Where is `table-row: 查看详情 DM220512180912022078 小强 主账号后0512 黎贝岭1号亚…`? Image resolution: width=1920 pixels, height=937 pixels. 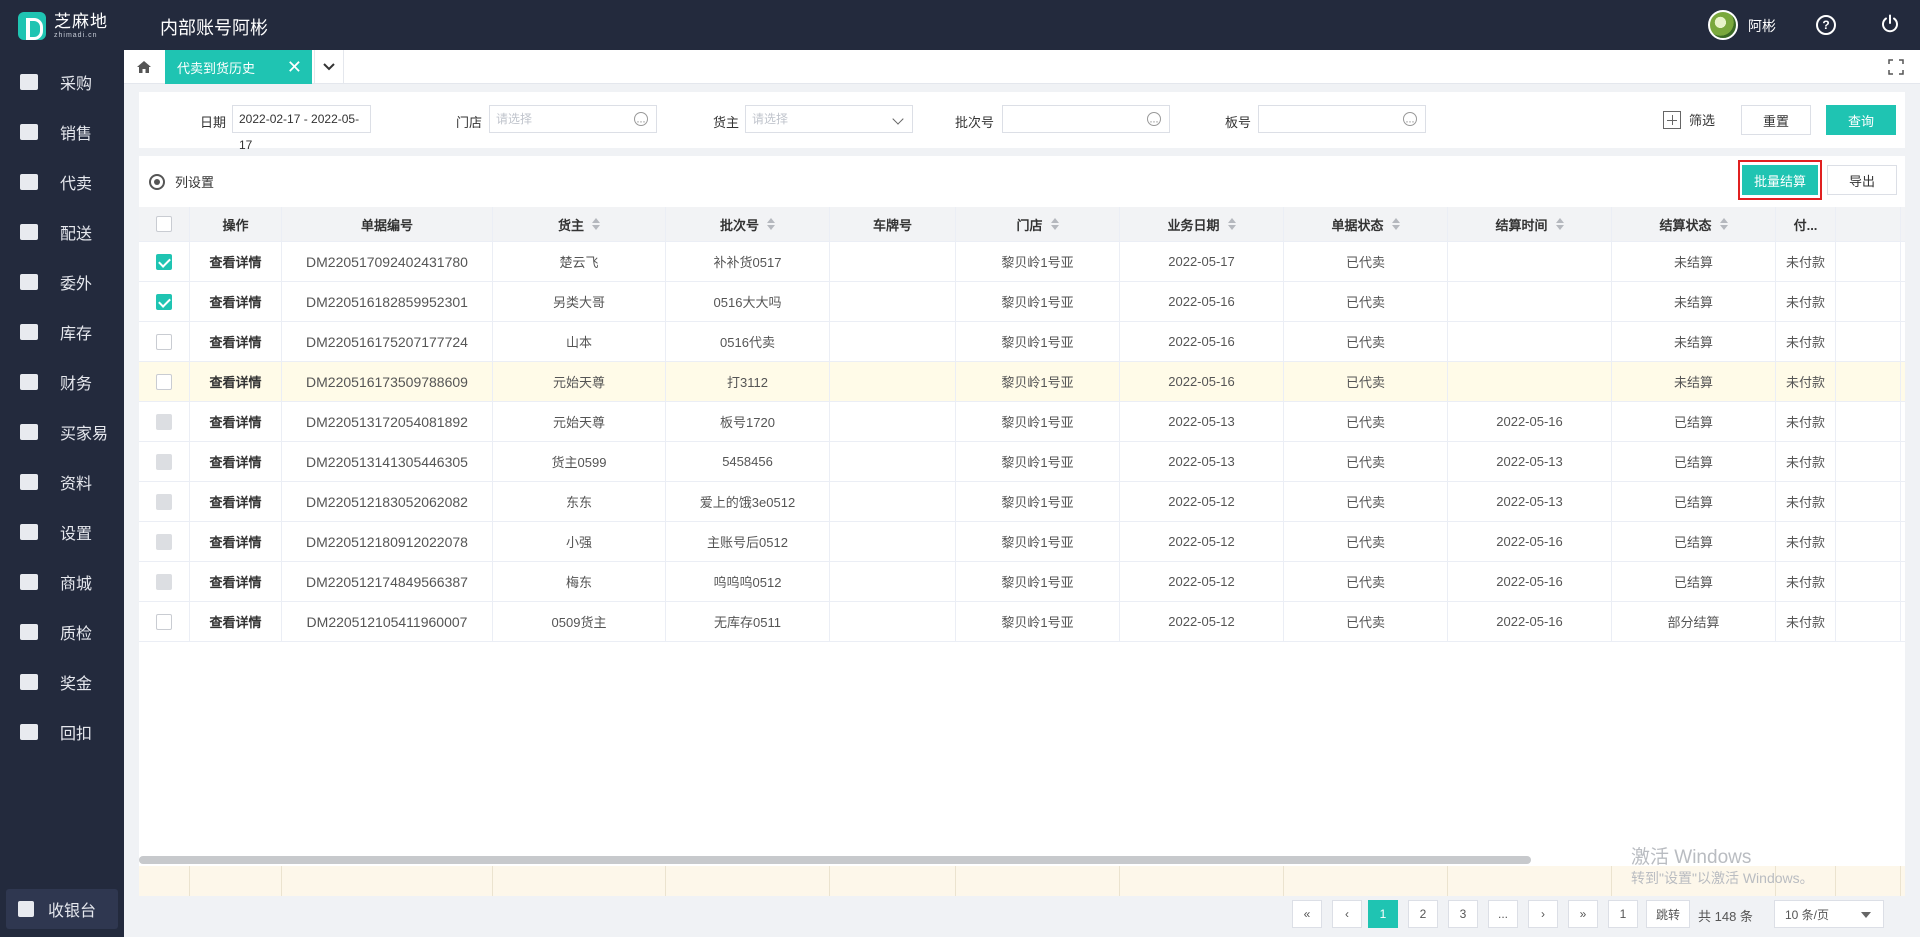 table-row: 查看详情 DM220512180912022078 小强 主账号后0512 黎贝岭1号亚… is located at coordinates (1022, 542).